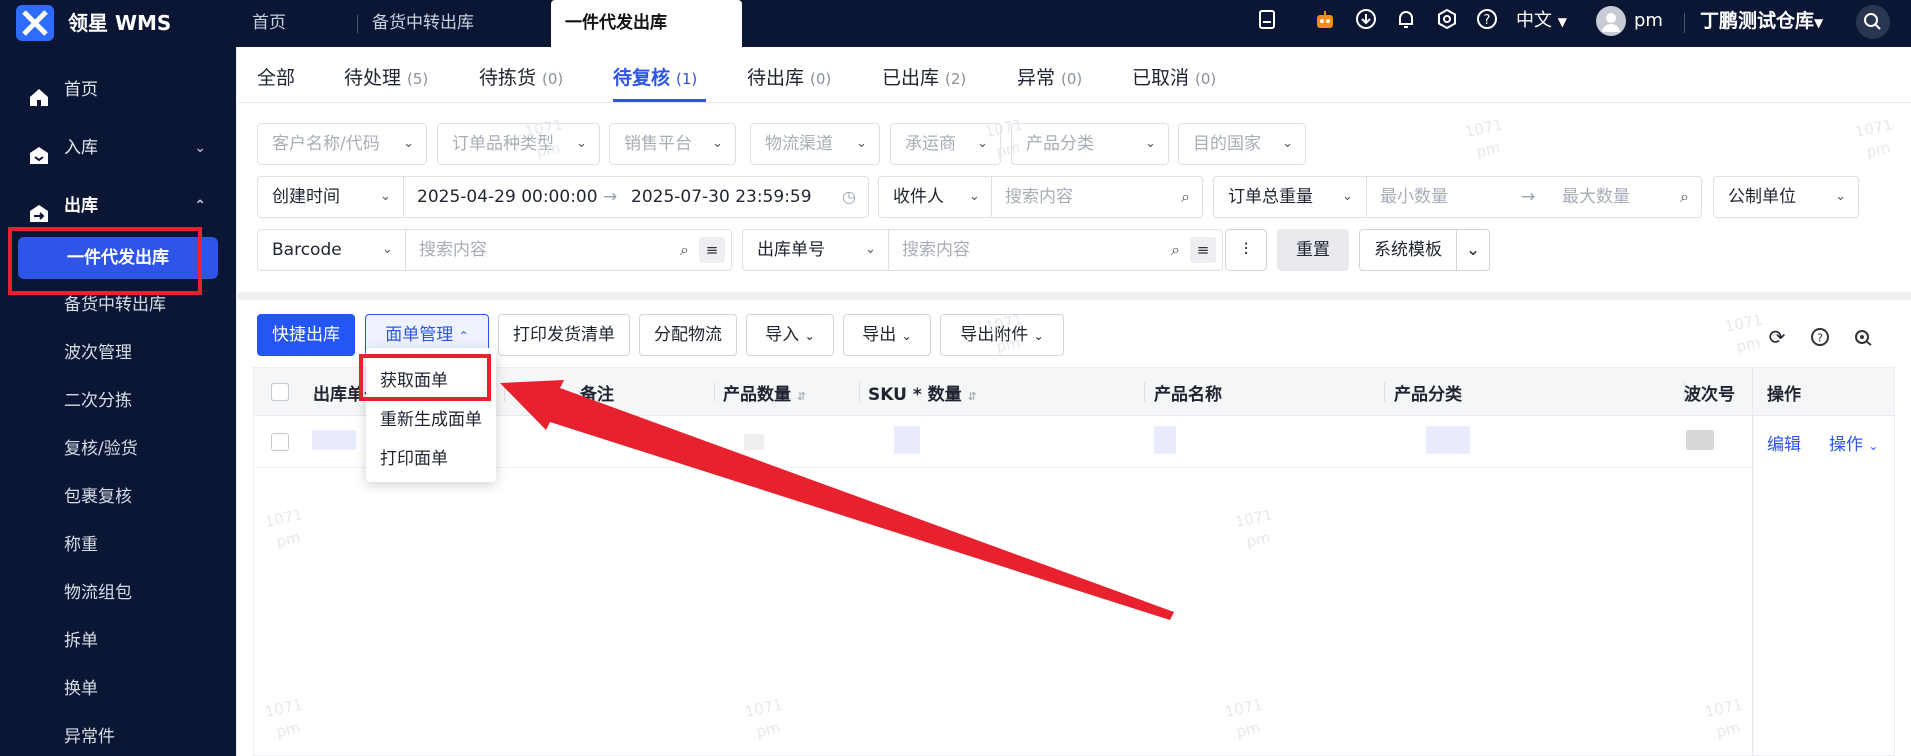 The width and height of the screenshot is (1911, 756). Describe the element at coordinates (837, 500) in the screenshot. I see `annotation-arrow` at that location.